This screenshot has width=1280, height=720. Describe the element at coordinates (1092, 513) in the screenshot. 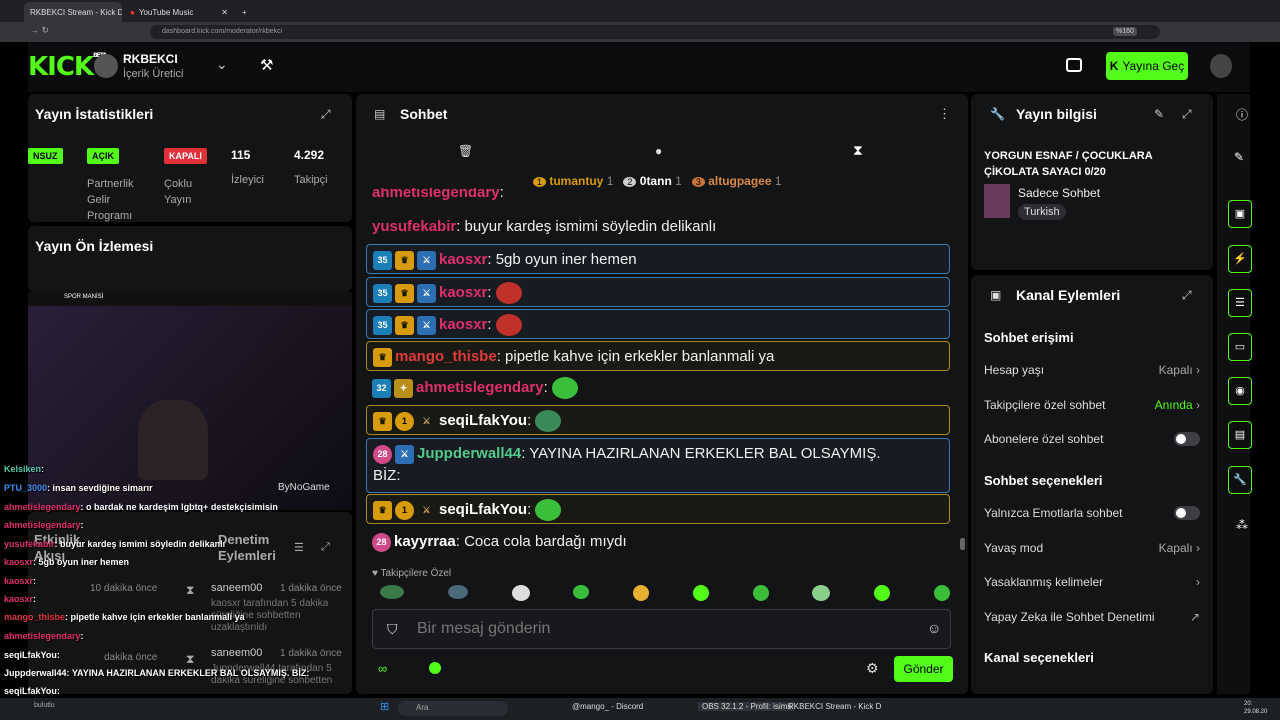

I see `setting-emote-only: Yalnızca Emotlarla sohbet` at that location.